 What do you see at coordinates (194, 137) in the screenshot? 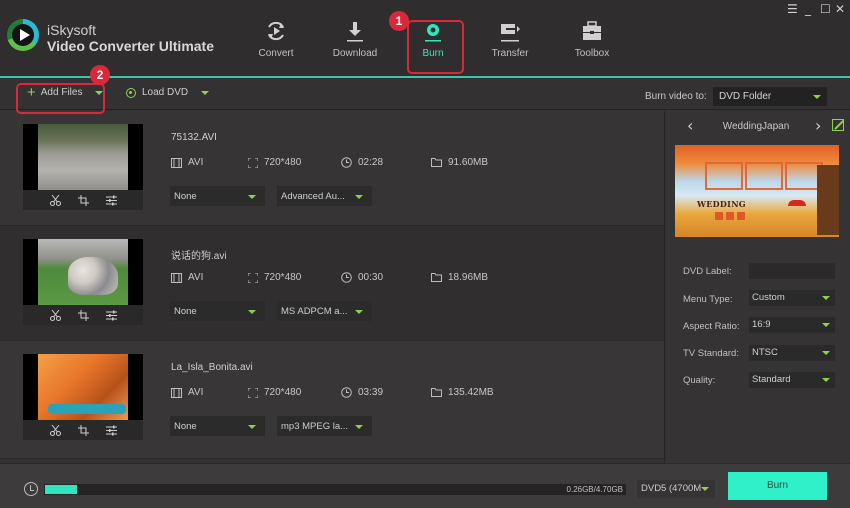
I see `file-name: 75132.AVI` at bounding box center [194, 137].